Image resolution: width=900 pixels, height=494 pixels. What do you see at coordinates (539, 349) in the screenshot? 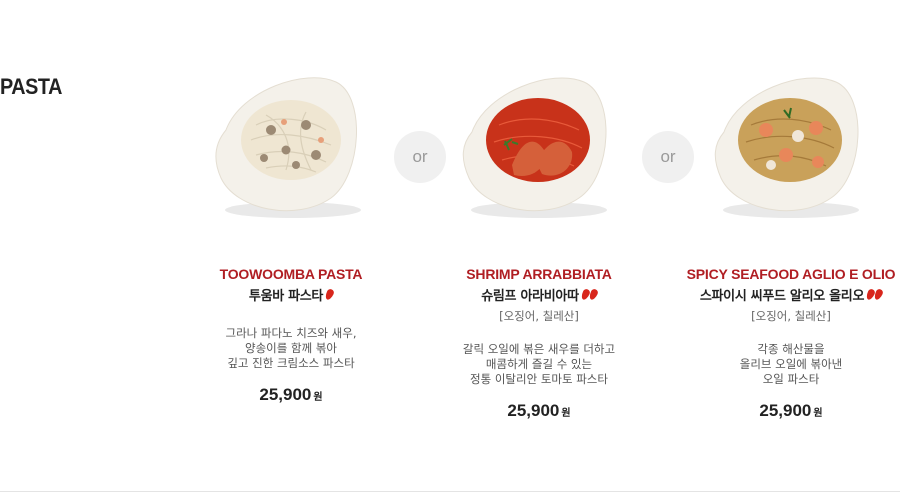
I see `desc-line: 갈릭 오일에 볶은 새우를 더하고` at bounding box center [539, 349].